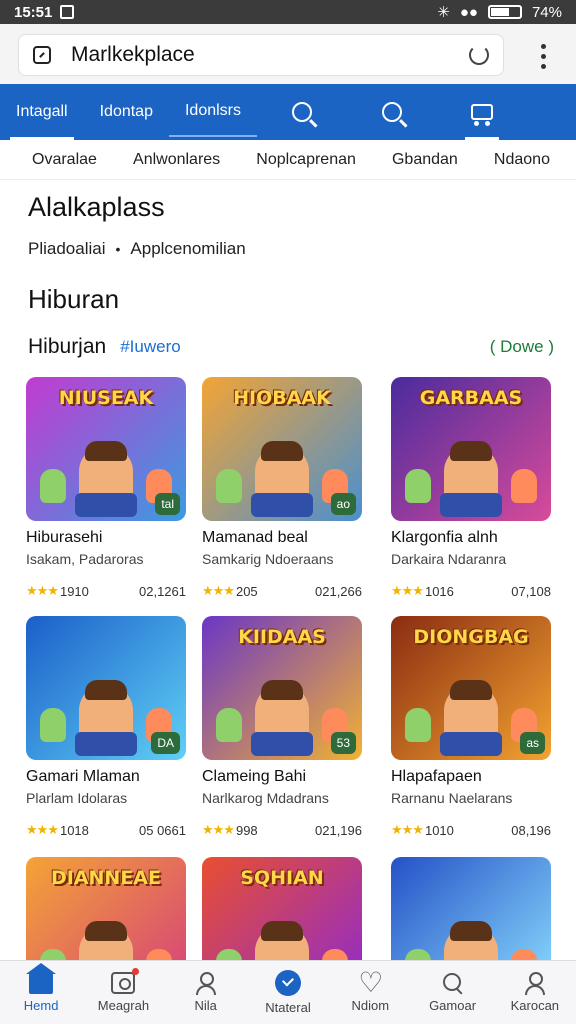 This screenshot has width=576, height=1024. Describe the element at coordinates (282, 688) in the screenshot. I see `app-thumbnail: KIIDAAS 53` at that location.